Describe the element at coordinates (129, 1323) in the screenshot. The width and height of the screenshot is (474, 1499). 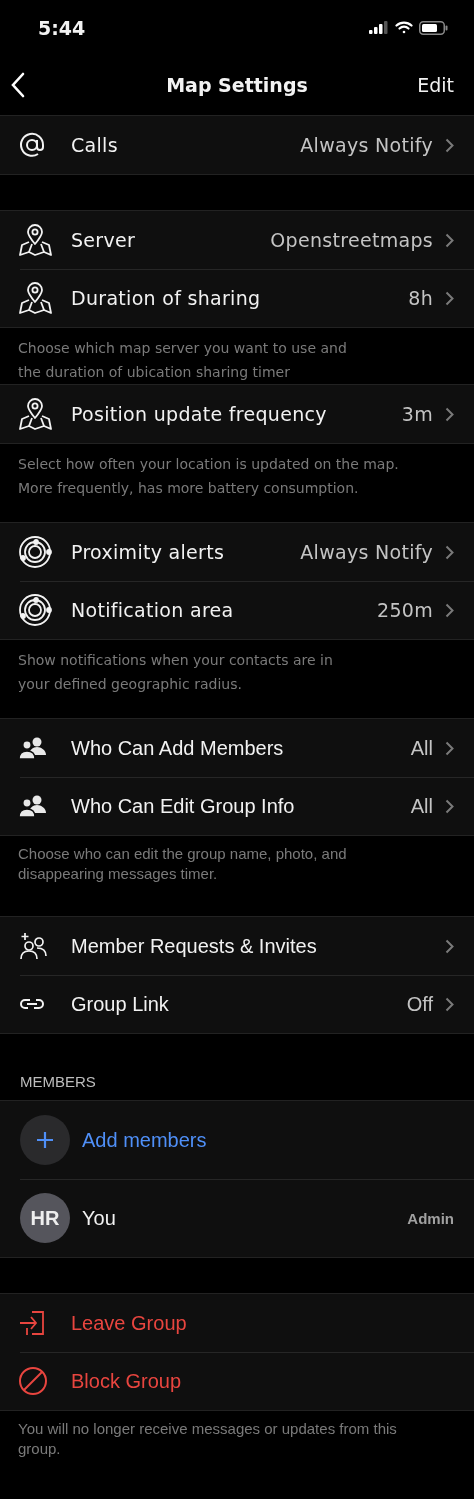
I see `row-label: Leave Group` at that location.